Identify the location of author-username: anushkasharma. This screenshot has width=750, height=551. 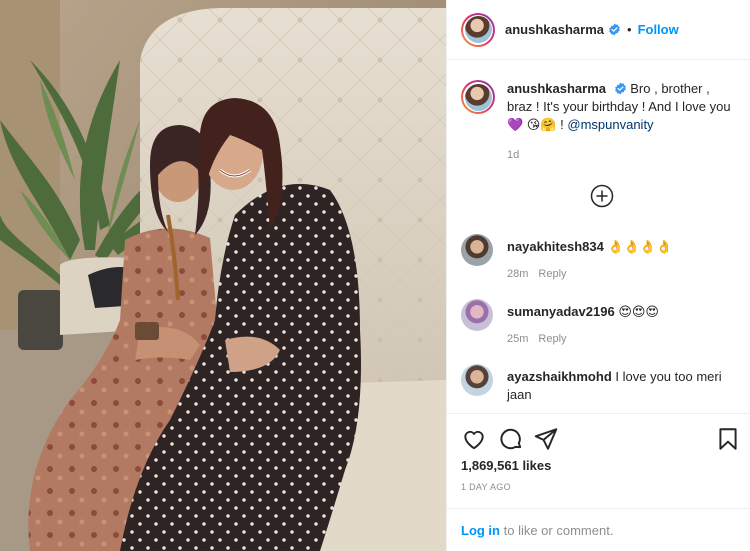
(554, 29).